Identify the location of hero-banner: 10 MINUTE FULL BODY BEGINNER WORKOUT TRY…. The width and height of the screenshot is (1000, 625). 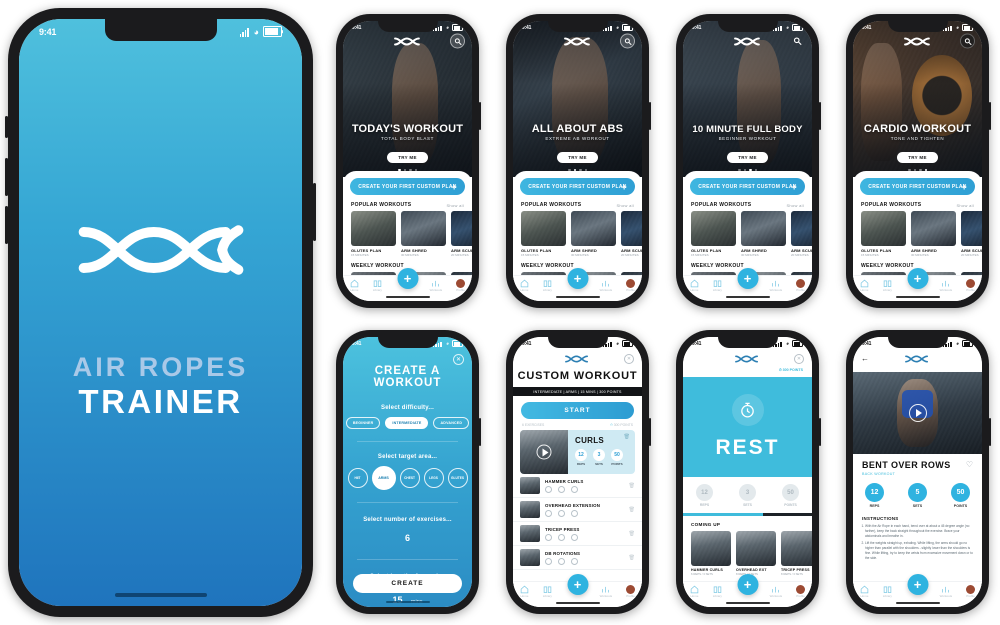
(747, 99).